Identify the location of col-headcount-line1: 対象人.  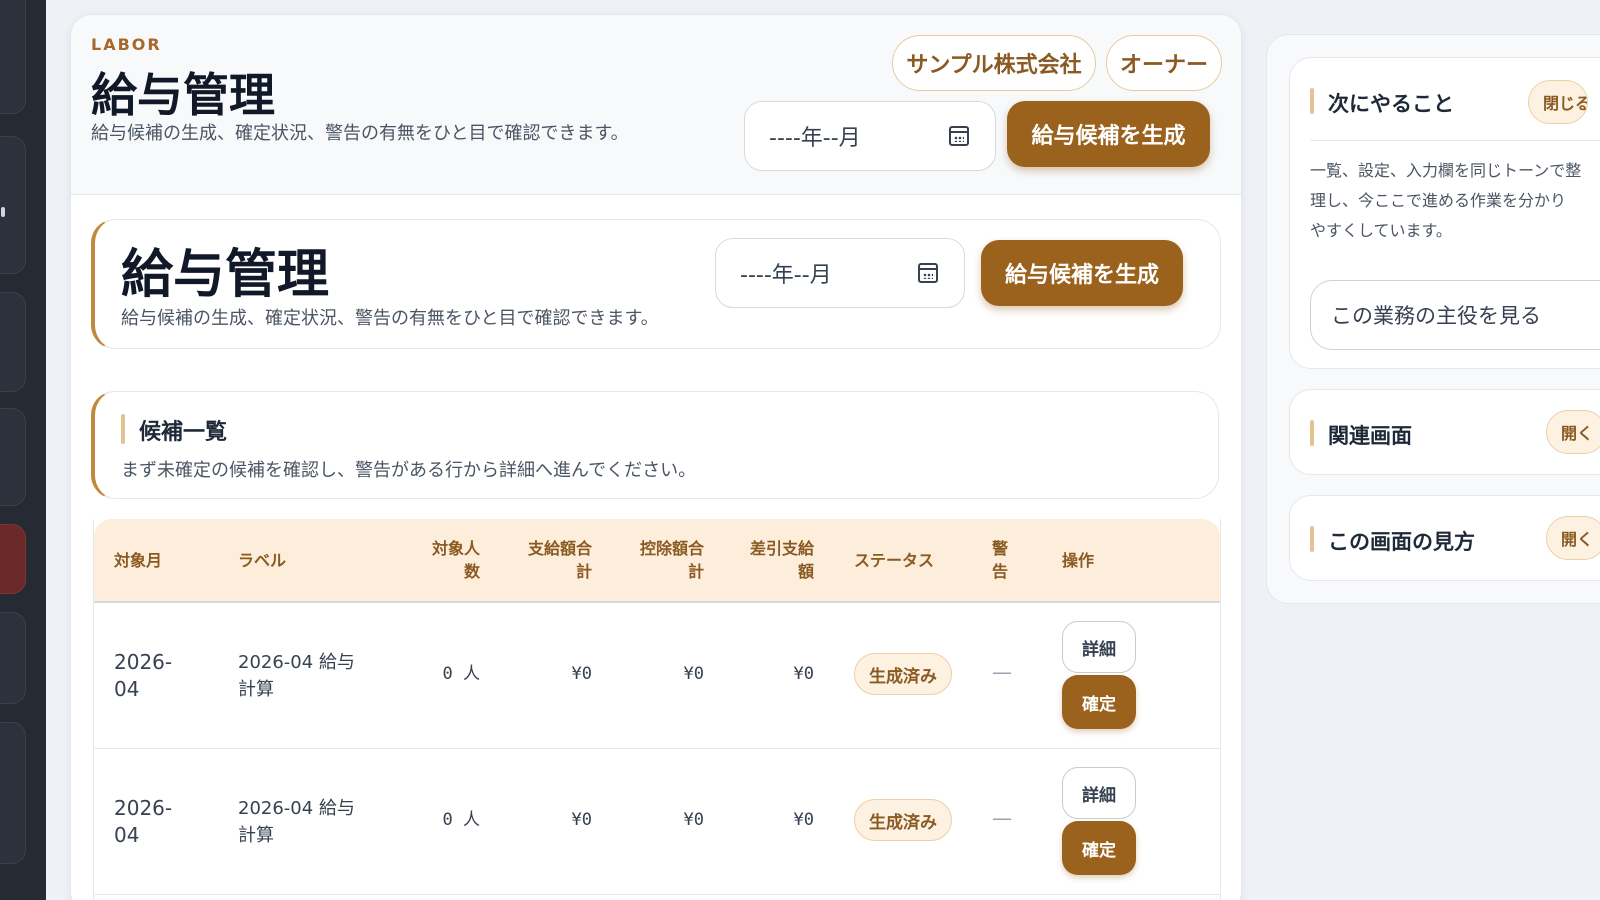
(455, 548).